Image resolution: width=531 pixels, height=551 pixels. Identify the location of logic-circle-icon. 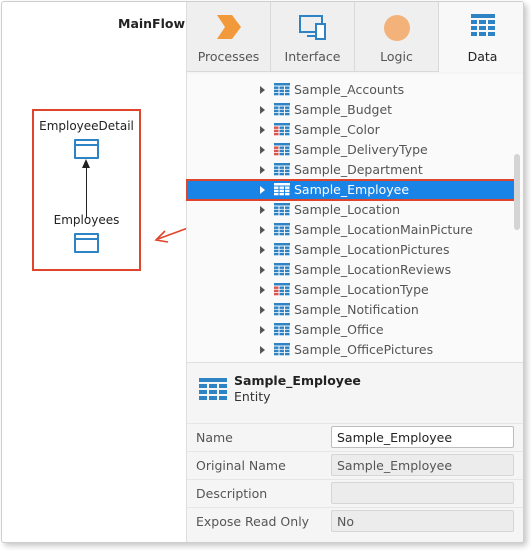
(396, 28).